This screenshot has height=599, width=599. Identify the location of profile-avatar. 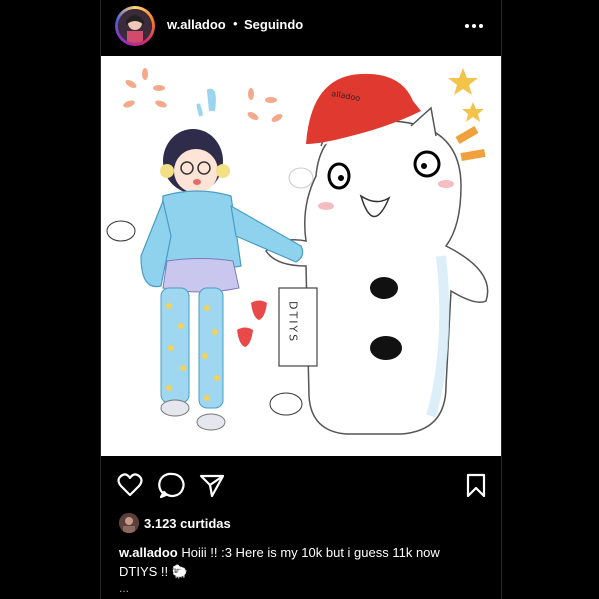
(135, 26).